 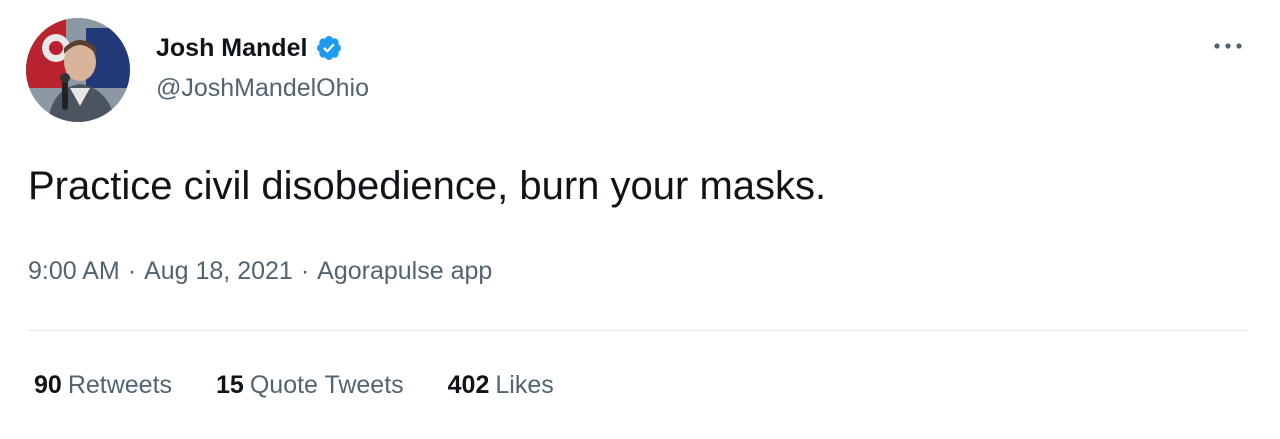 What do you see at coordinates (524, 385) in the screenshot?
I see `likes-label: Likes` at bounding box center [524, 385].